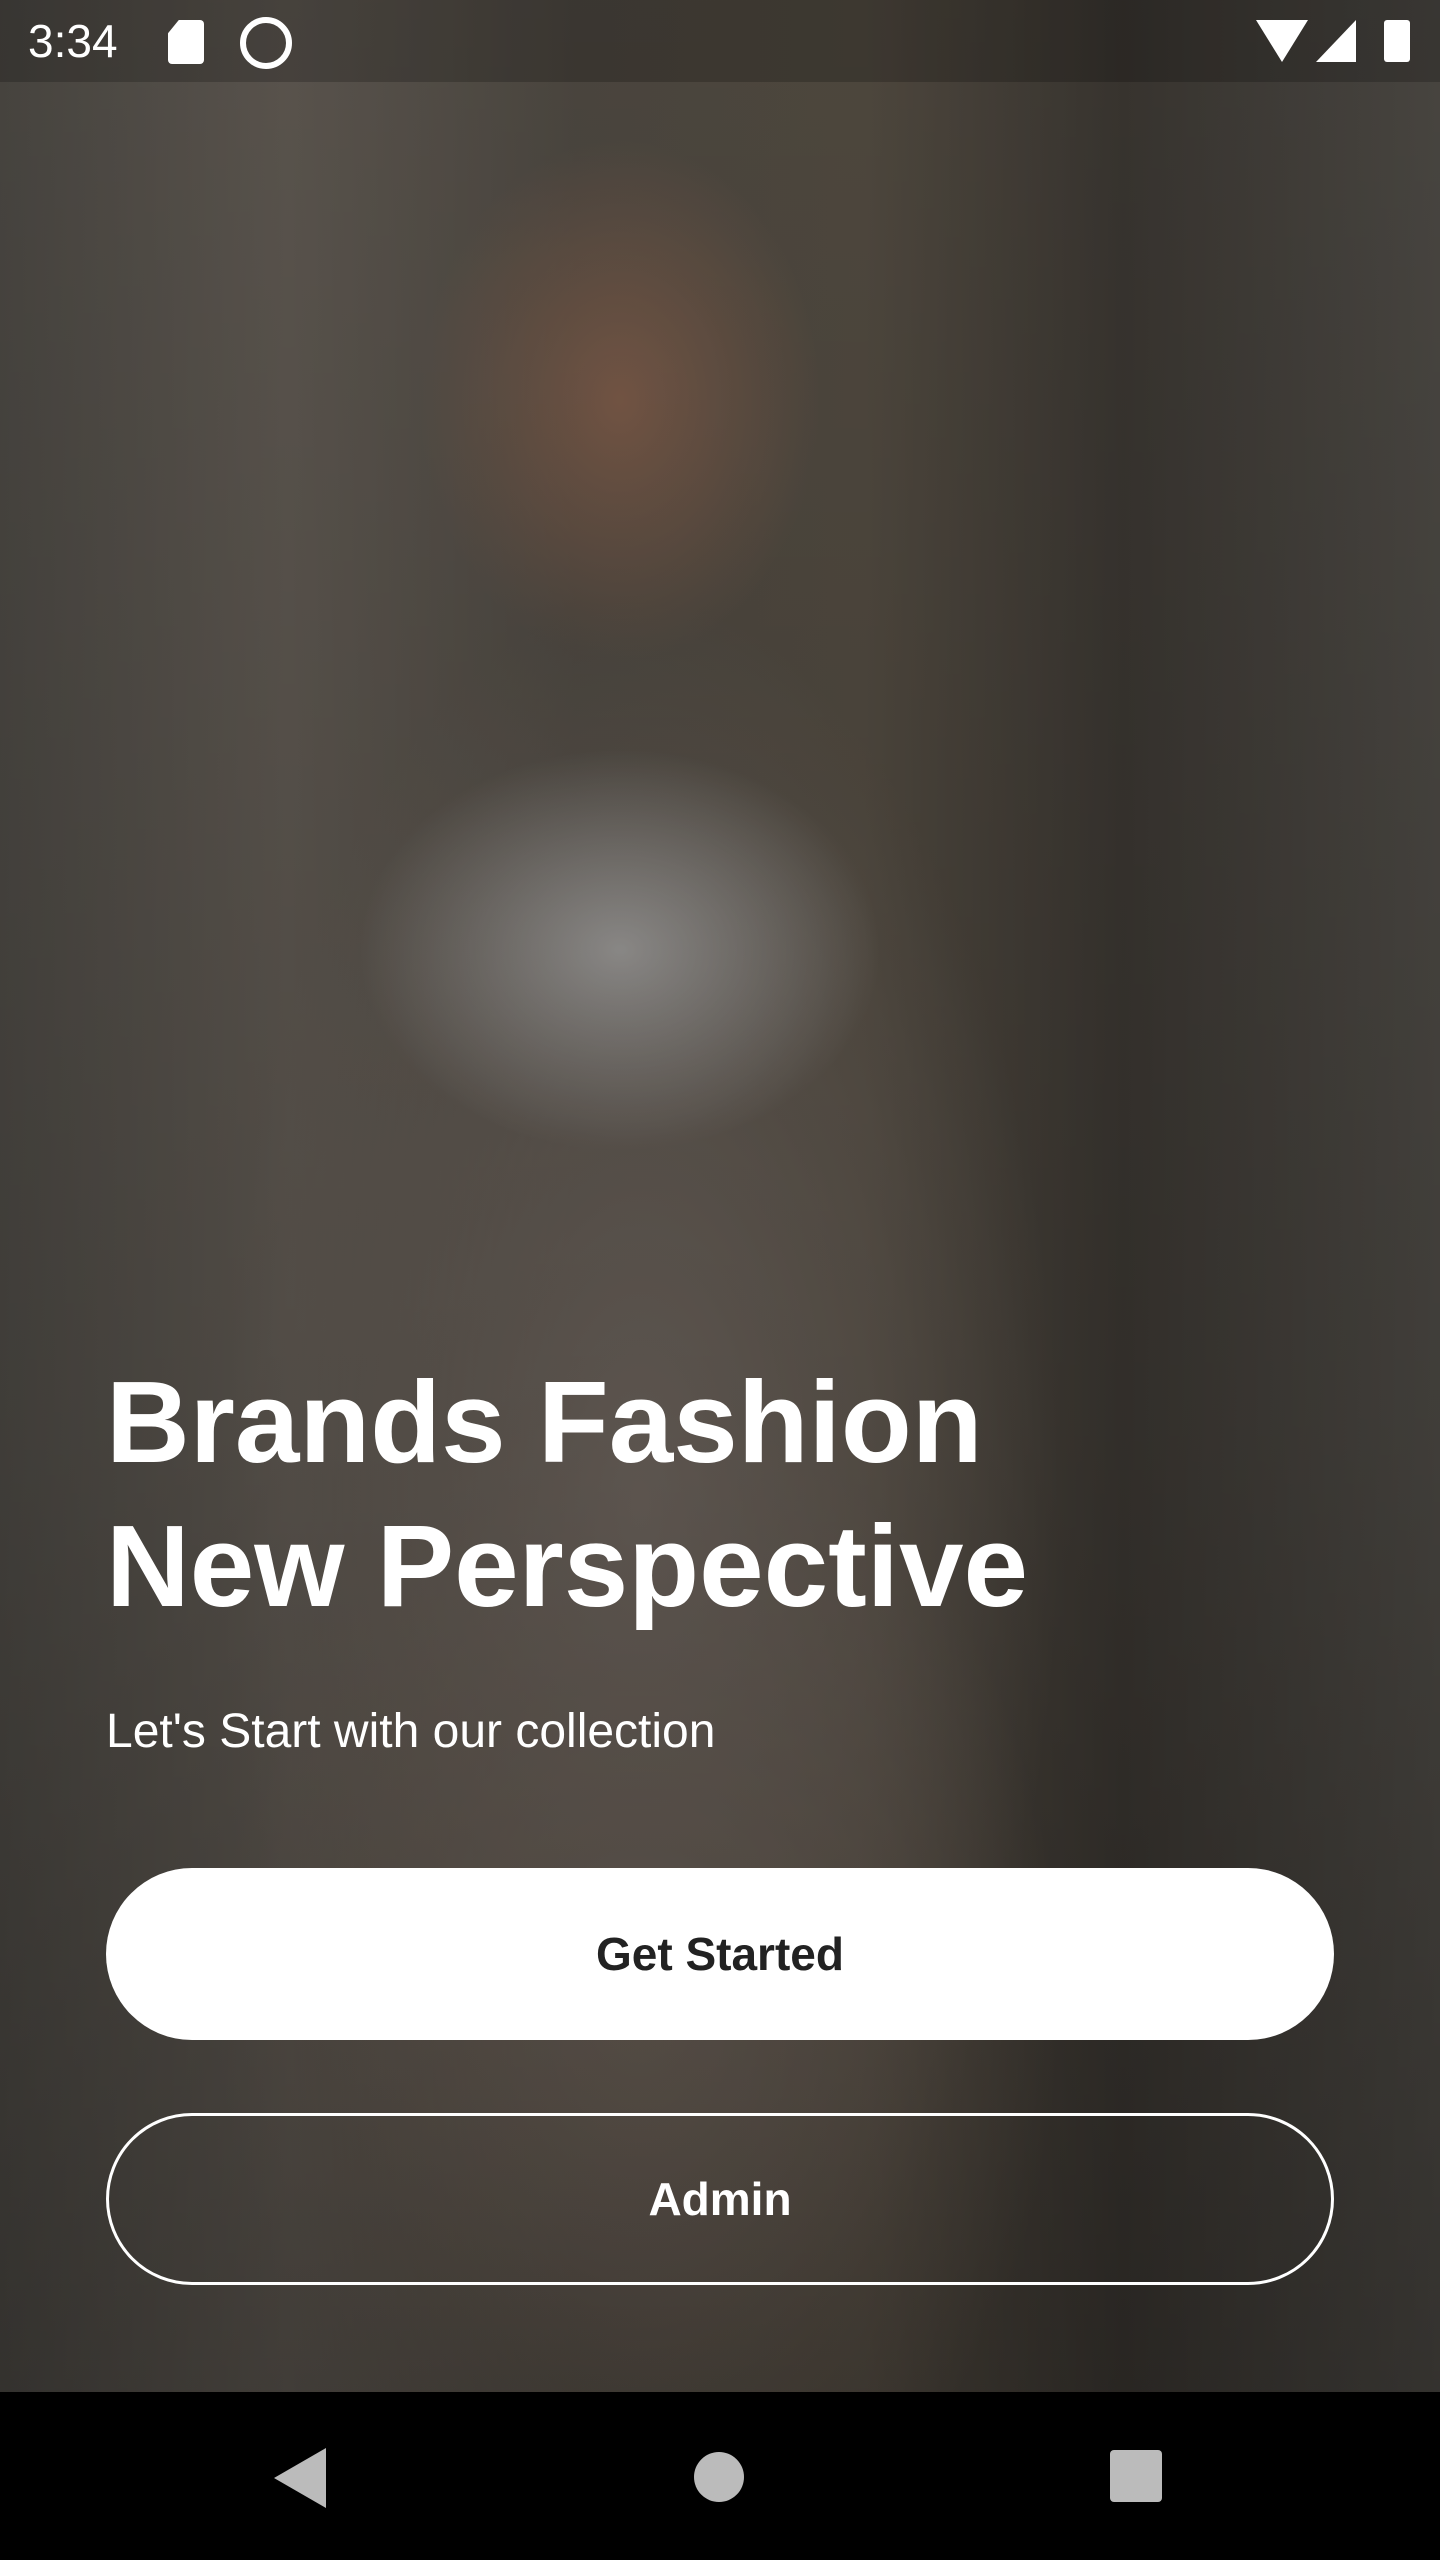  I want to click on home-icon, so click(719, 2477).